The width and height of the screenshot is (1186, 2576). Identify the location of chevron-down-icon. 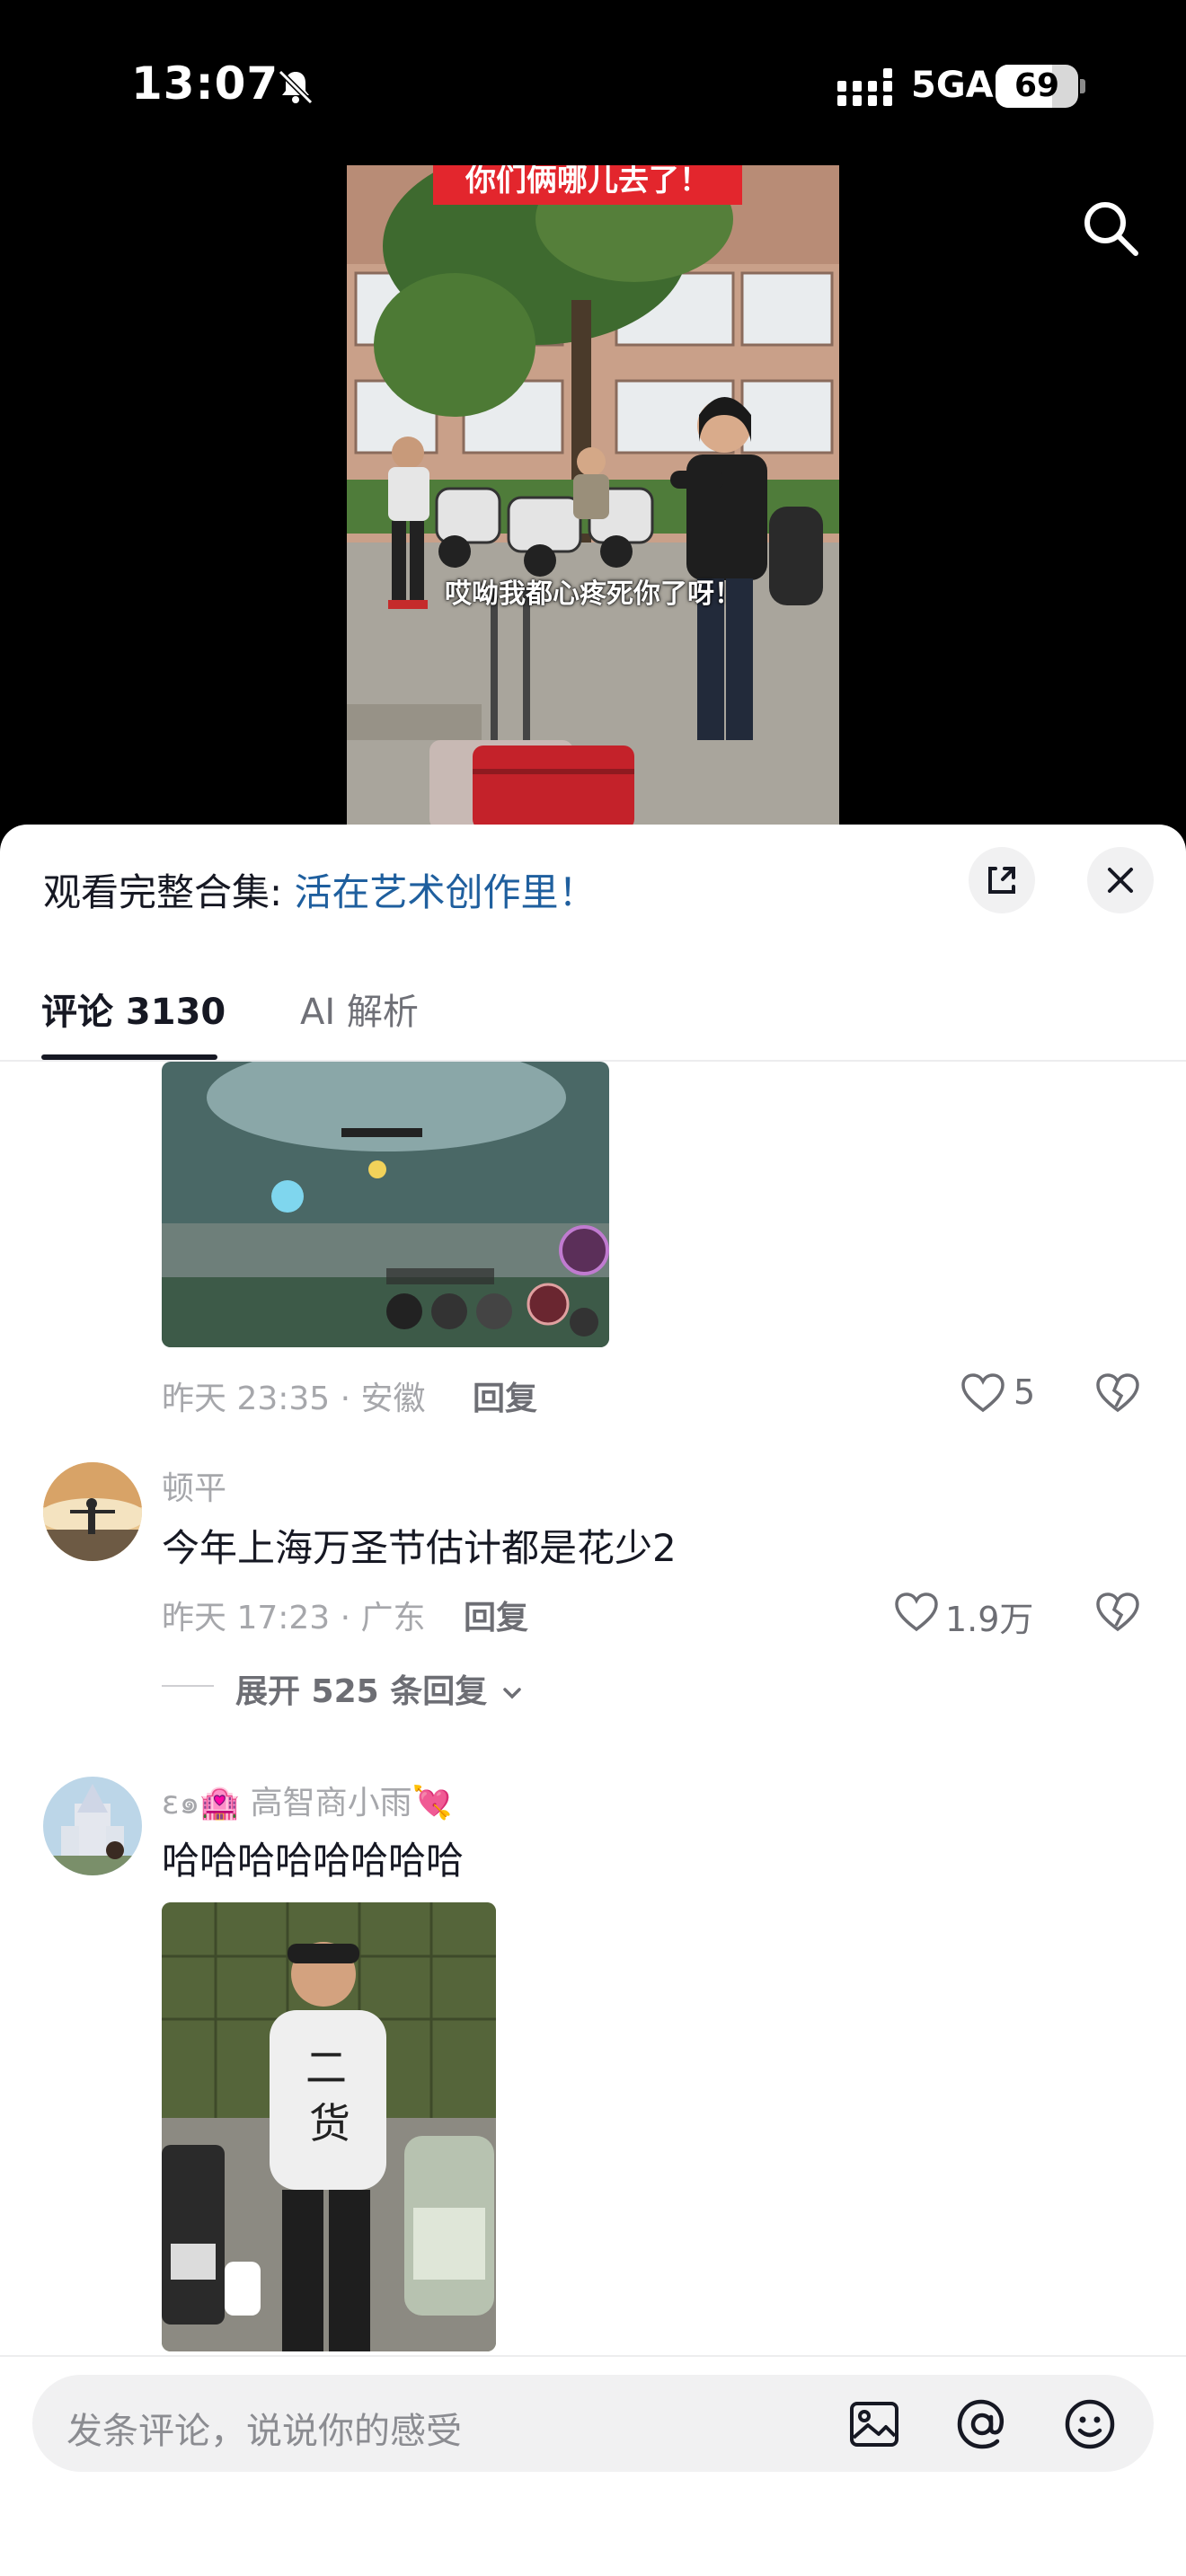
(512, 1693).